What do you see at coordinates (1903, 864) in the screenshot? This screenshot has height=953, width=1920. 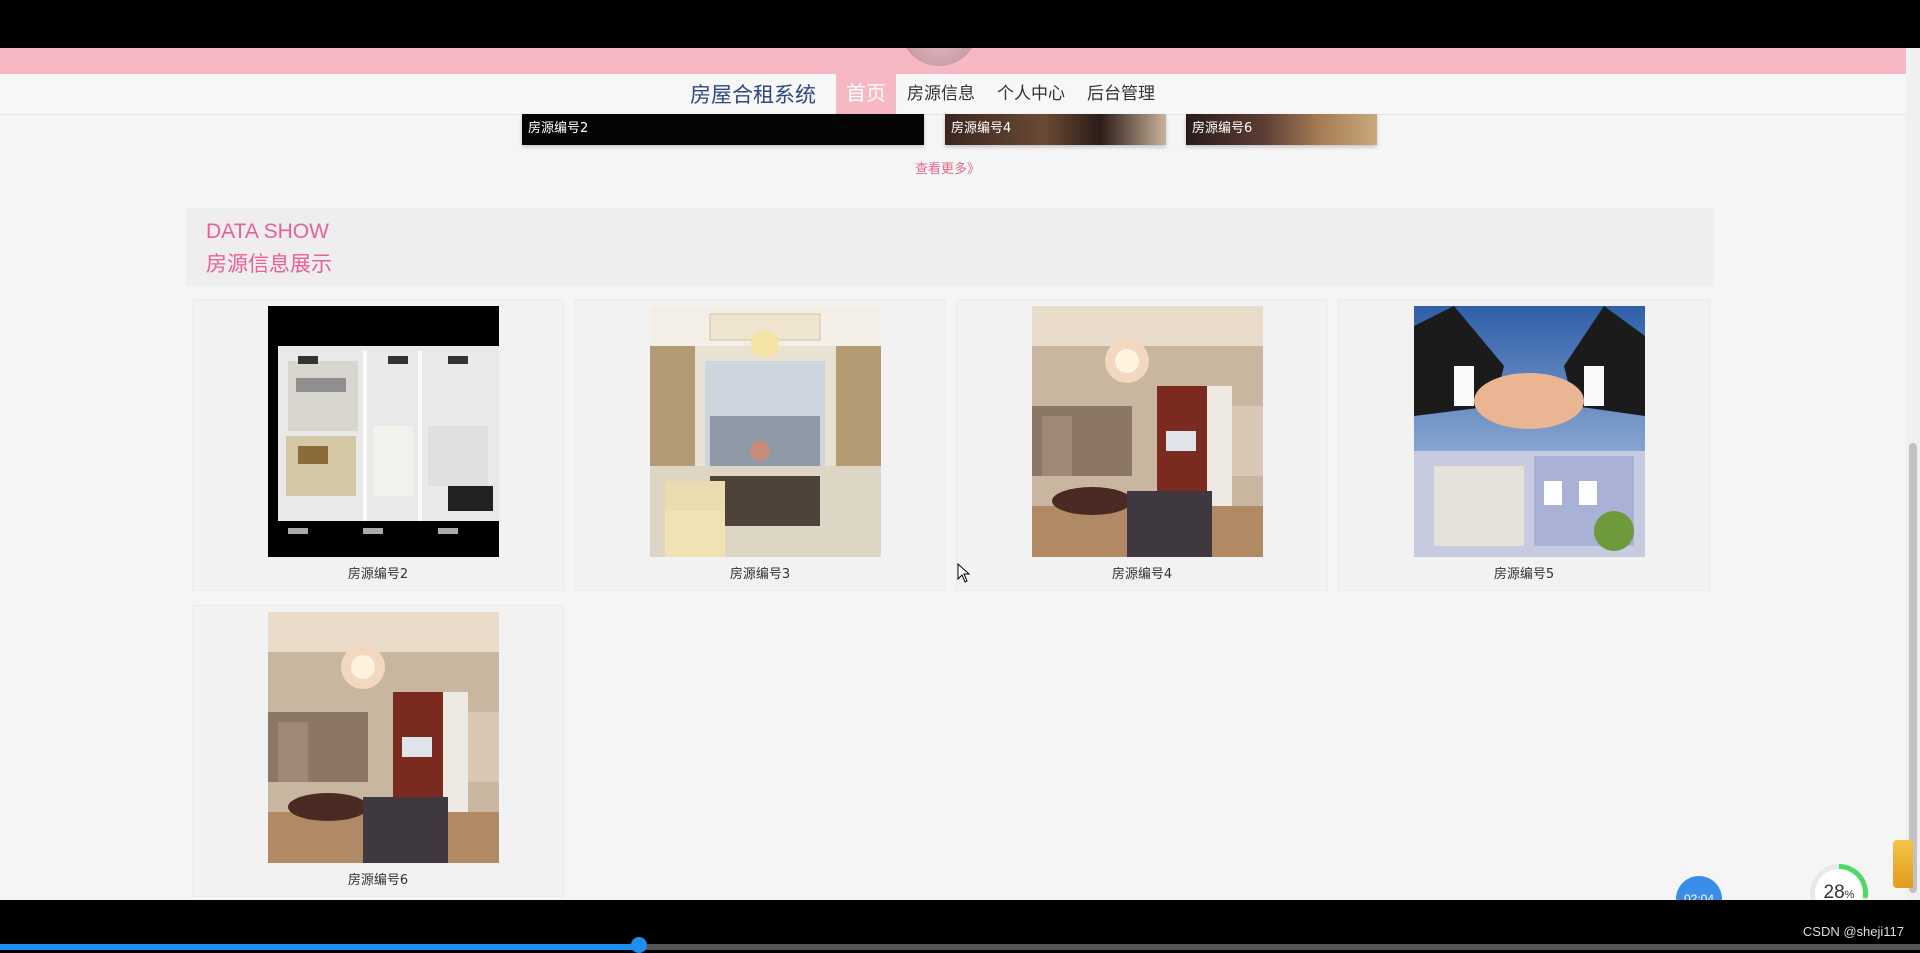 I see `side-pull-tab` at bounding box center [1903, 864].